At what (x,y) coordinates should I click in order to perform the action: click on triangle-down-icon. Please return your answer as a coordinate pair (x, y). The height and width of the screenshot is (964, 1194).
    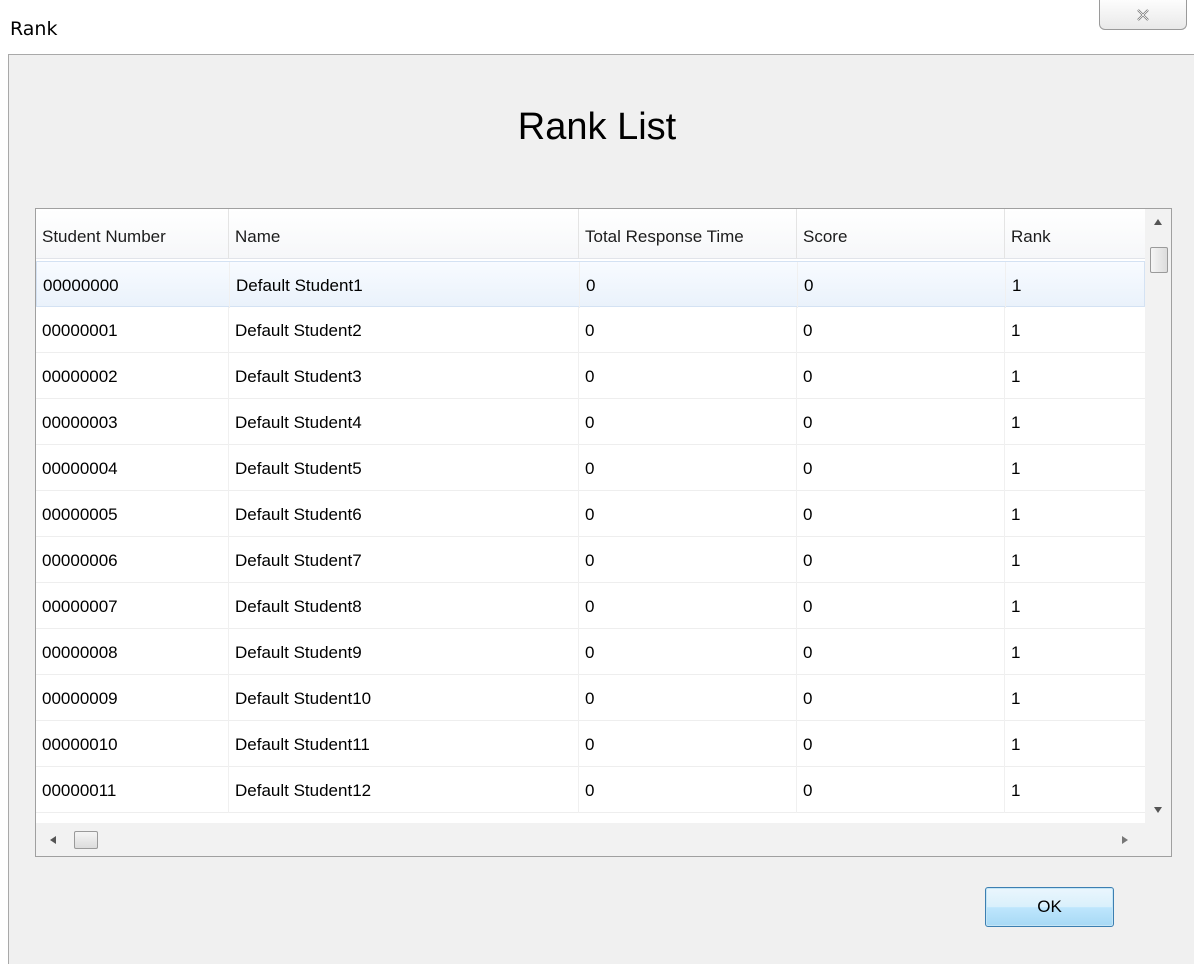
    Looking at the image, I should click on (1158, 810).